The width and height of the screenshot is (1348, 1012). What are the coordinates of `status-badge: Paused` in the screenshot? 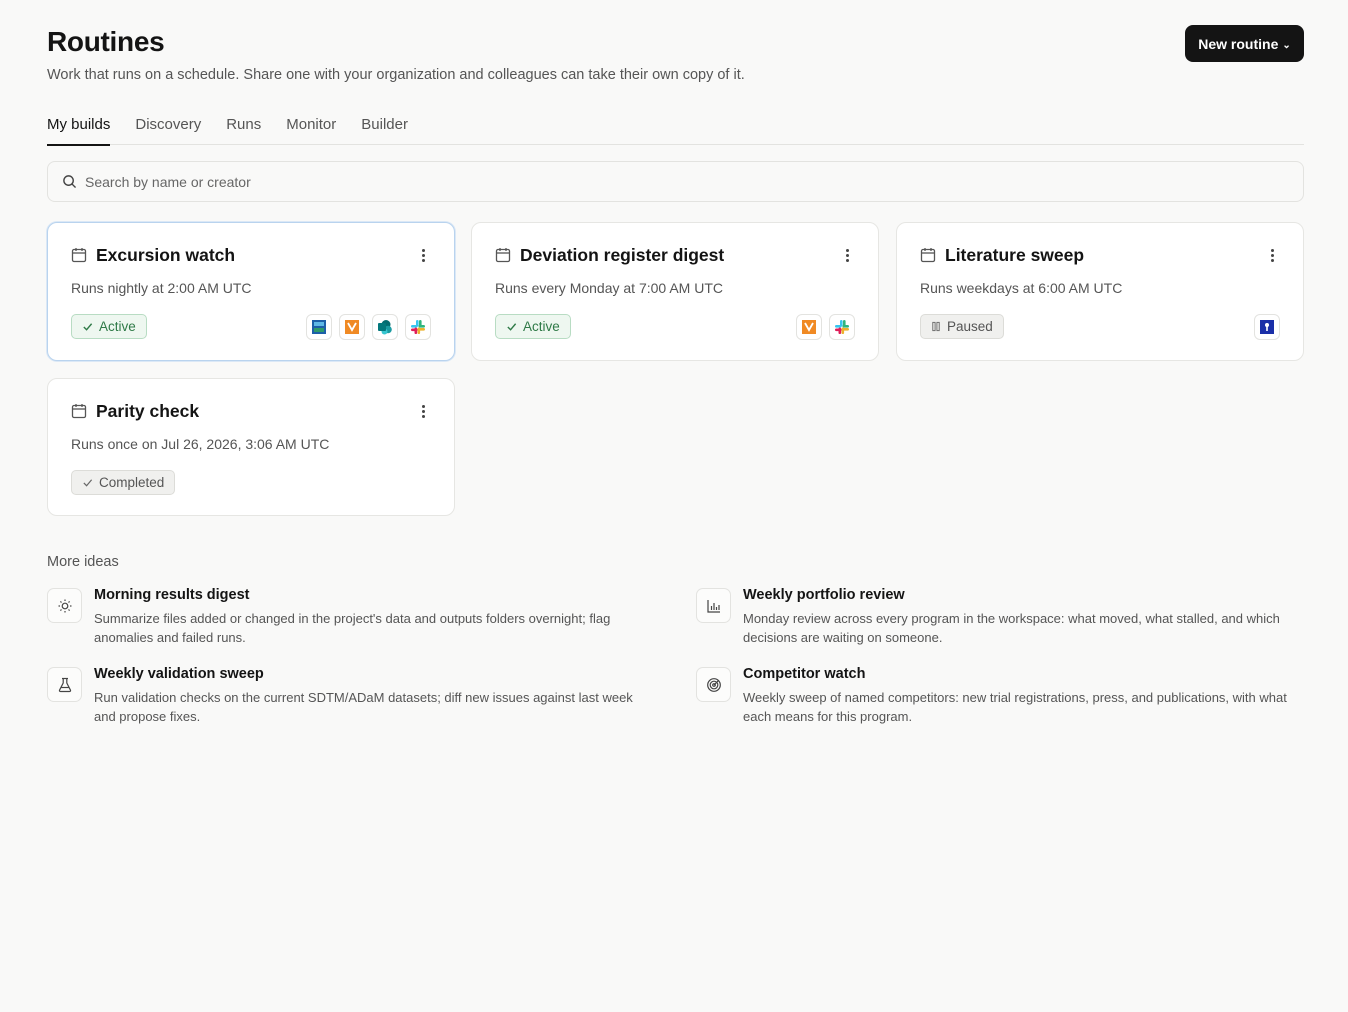 It's located at (962, 326).